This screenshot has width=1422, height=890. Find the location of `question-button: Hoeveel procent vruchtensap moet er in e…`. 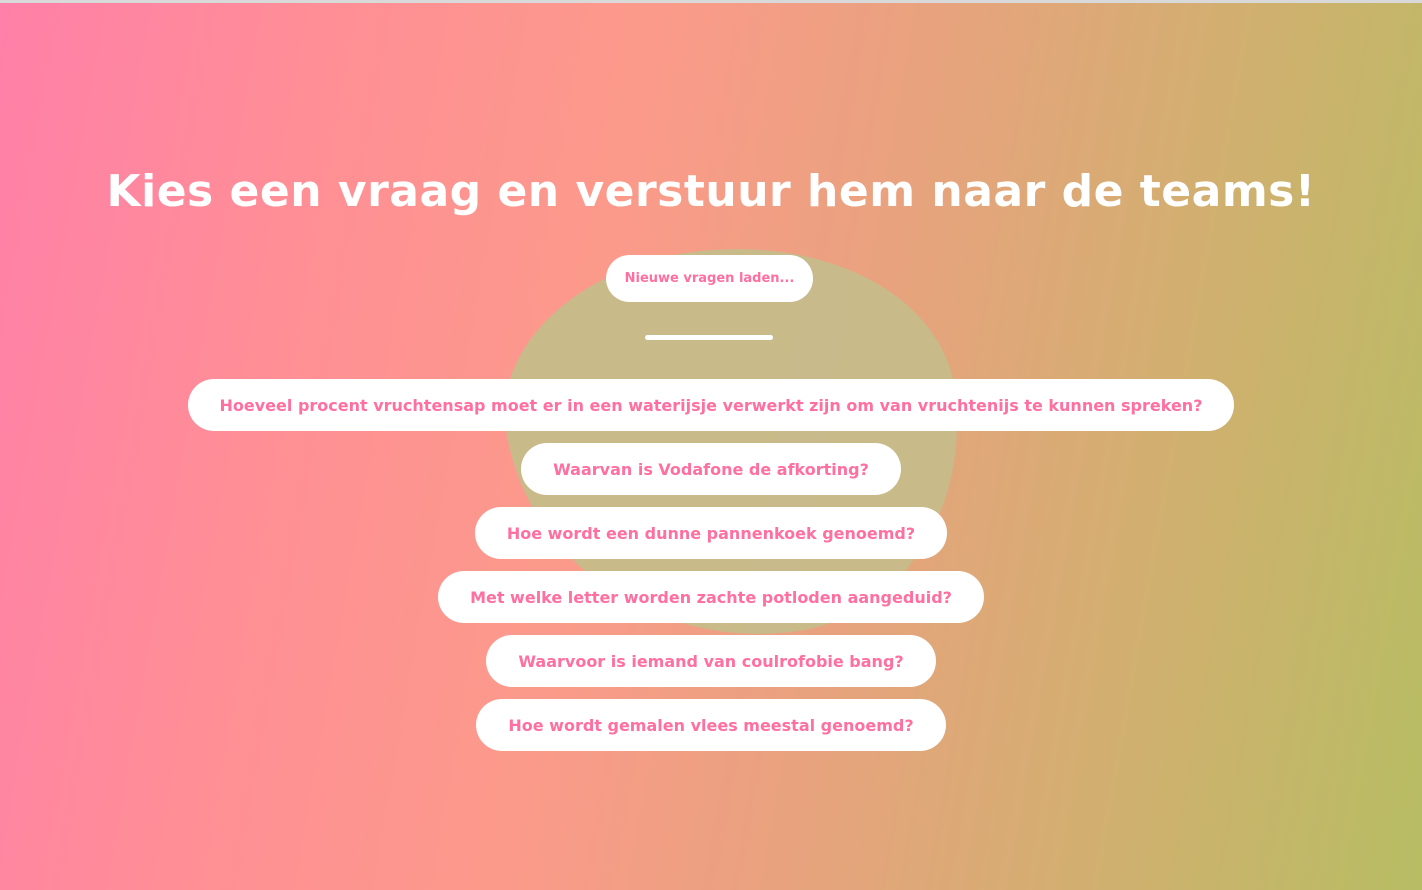

question-button: Hoeveel procent vruchtensap moet er in e… is located at coordinates (711, 405).